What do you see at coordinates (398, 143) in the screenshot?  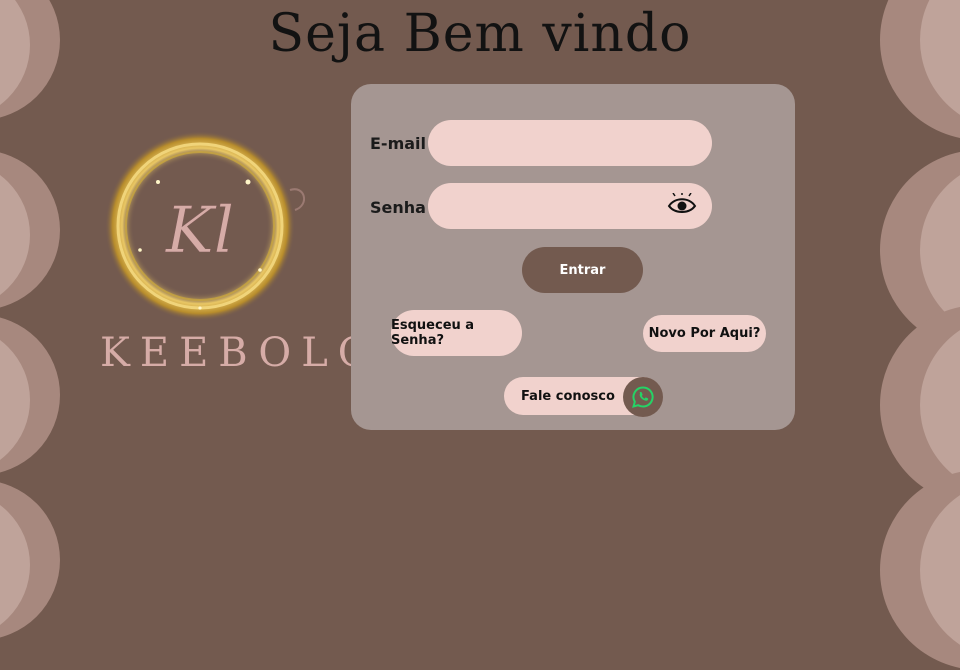 I see `email-label: E-mail` at bounding box center [398, 143].